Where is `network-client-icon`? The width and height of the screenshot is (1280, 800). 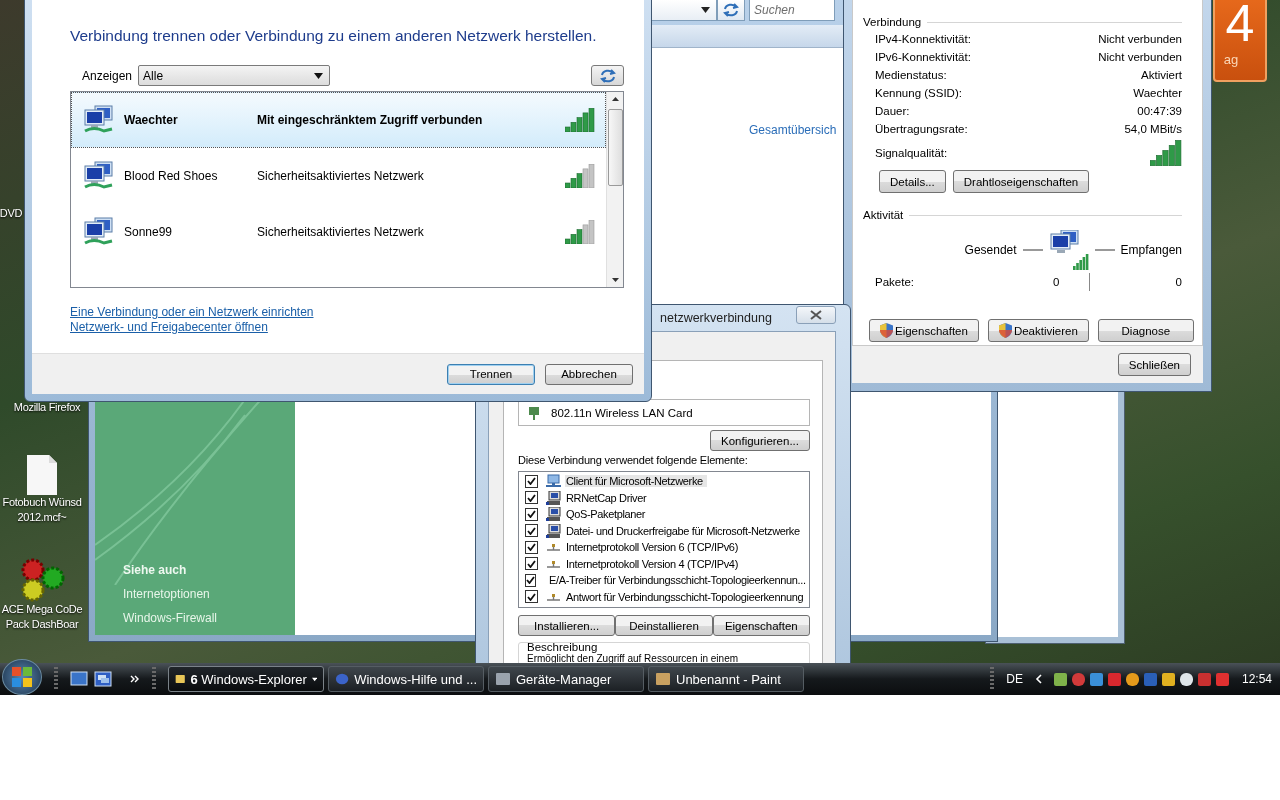
network-client-icon is located at coordinates (553, 481).